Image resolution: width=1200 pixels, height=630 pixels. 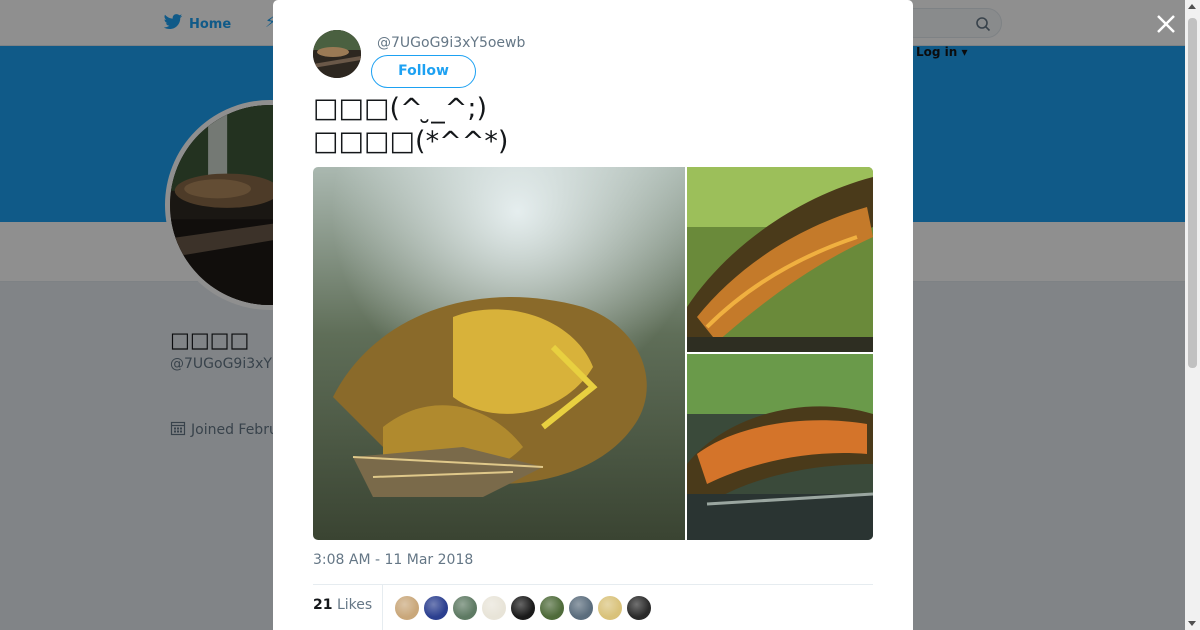 I want to click on scrollbar, so click(x=1192, y=315).